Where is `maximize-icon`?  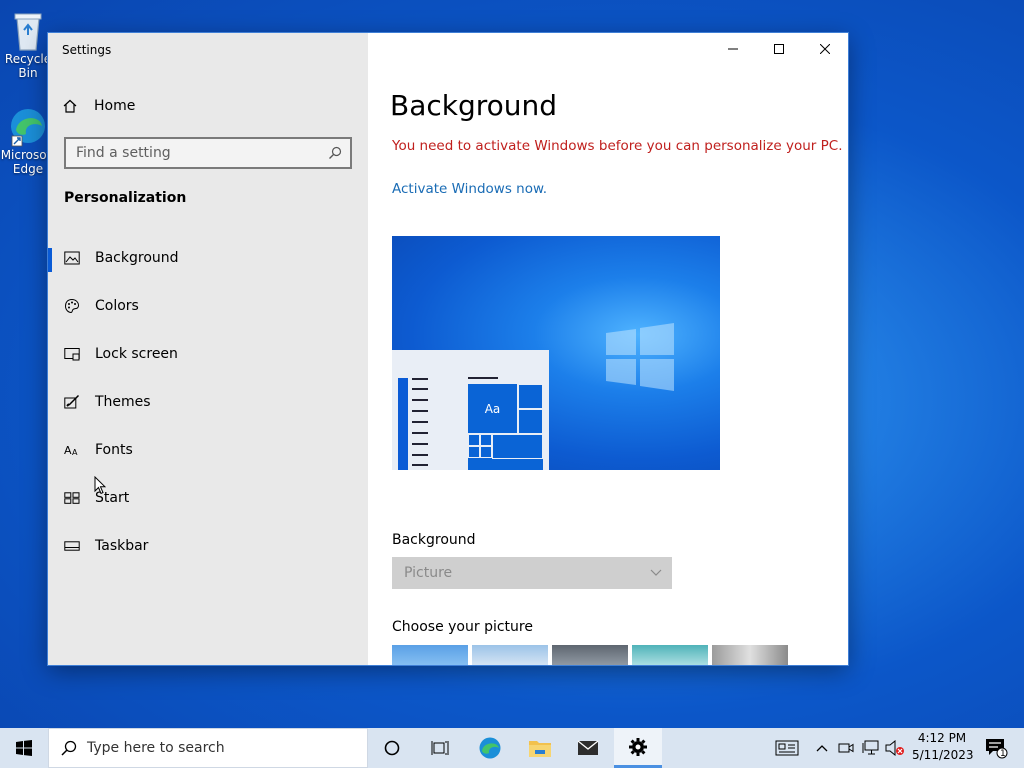
maximize-icon is located at coordinates (779, 49).